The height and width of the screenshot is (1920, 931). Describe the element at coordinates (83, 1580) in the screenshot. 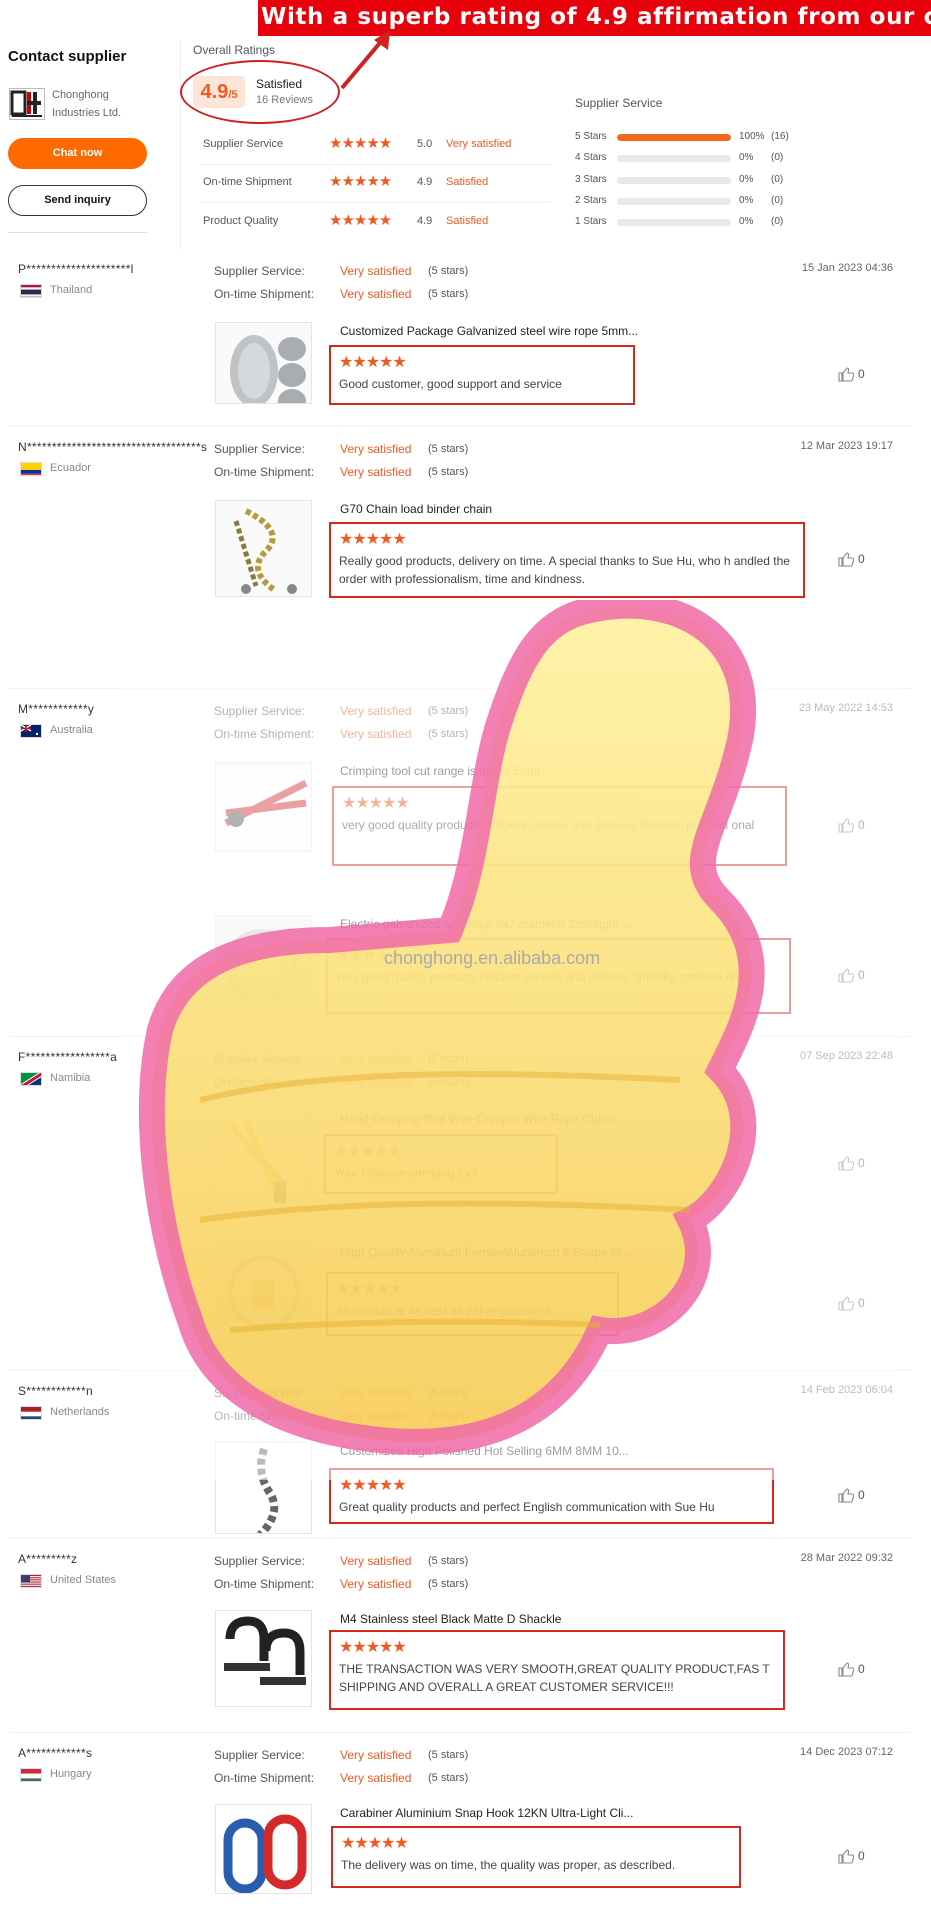

I see `reviewer-country: United States` at that location.